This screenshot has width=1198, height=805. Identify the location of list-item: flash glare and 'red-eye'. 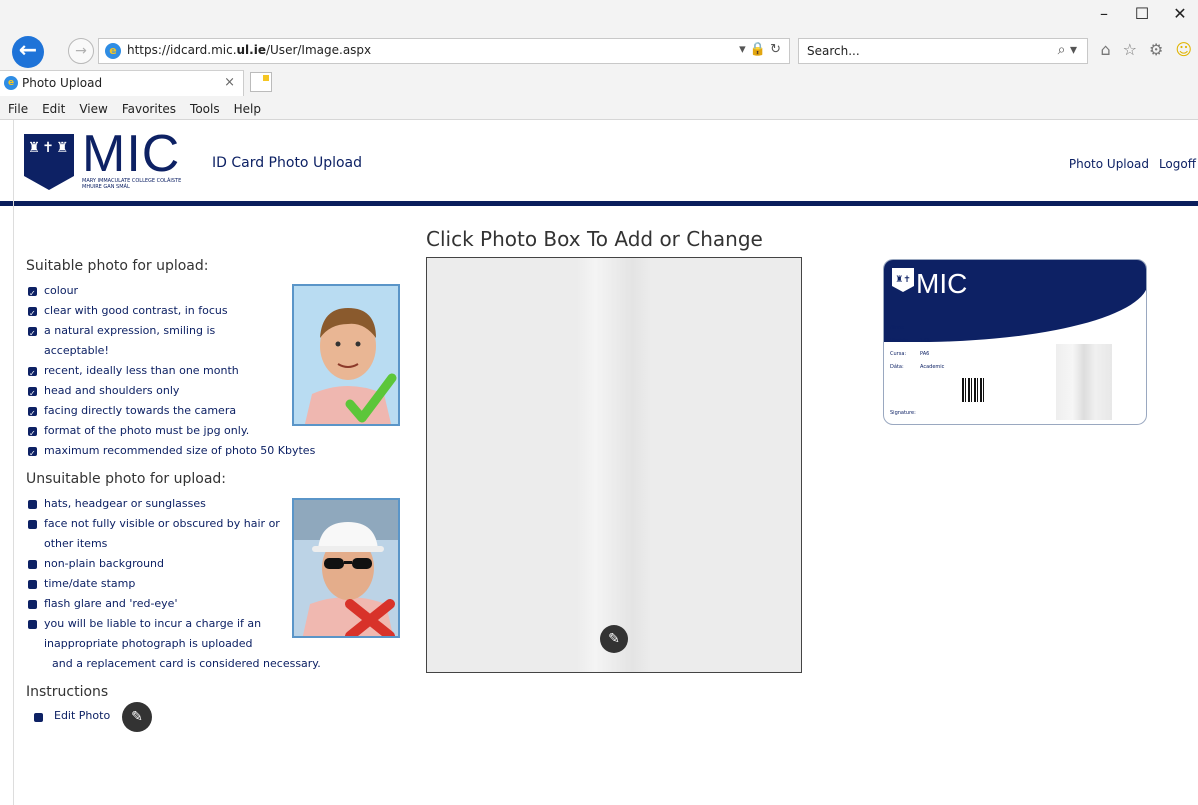
(157, 604).